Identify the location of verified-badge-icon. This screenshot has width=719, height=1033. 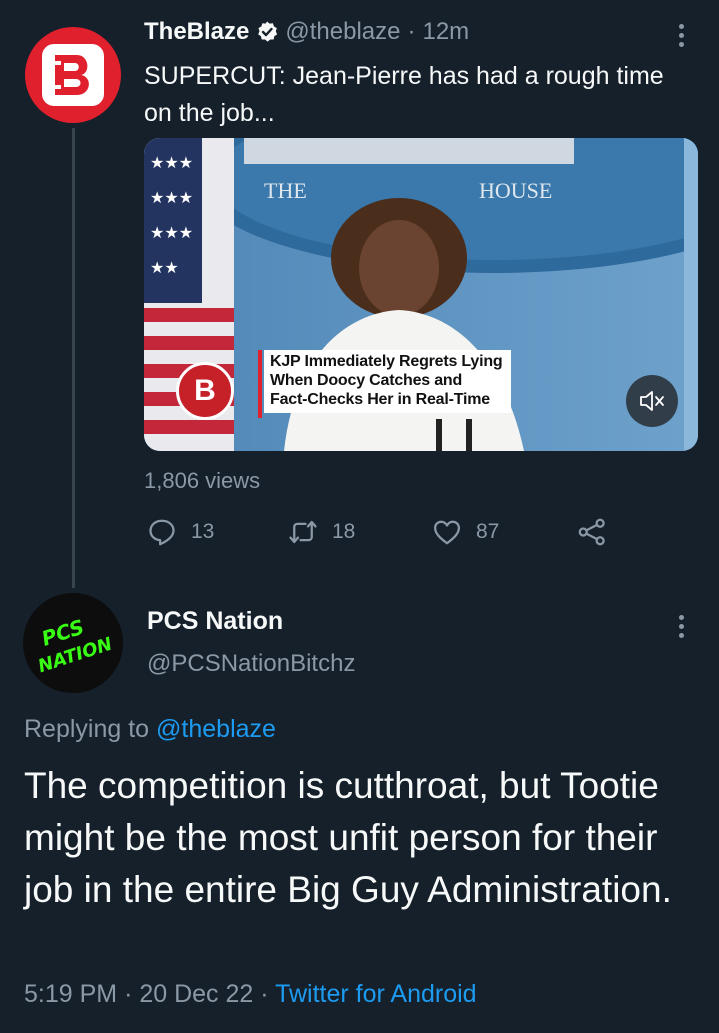
(267, 32).